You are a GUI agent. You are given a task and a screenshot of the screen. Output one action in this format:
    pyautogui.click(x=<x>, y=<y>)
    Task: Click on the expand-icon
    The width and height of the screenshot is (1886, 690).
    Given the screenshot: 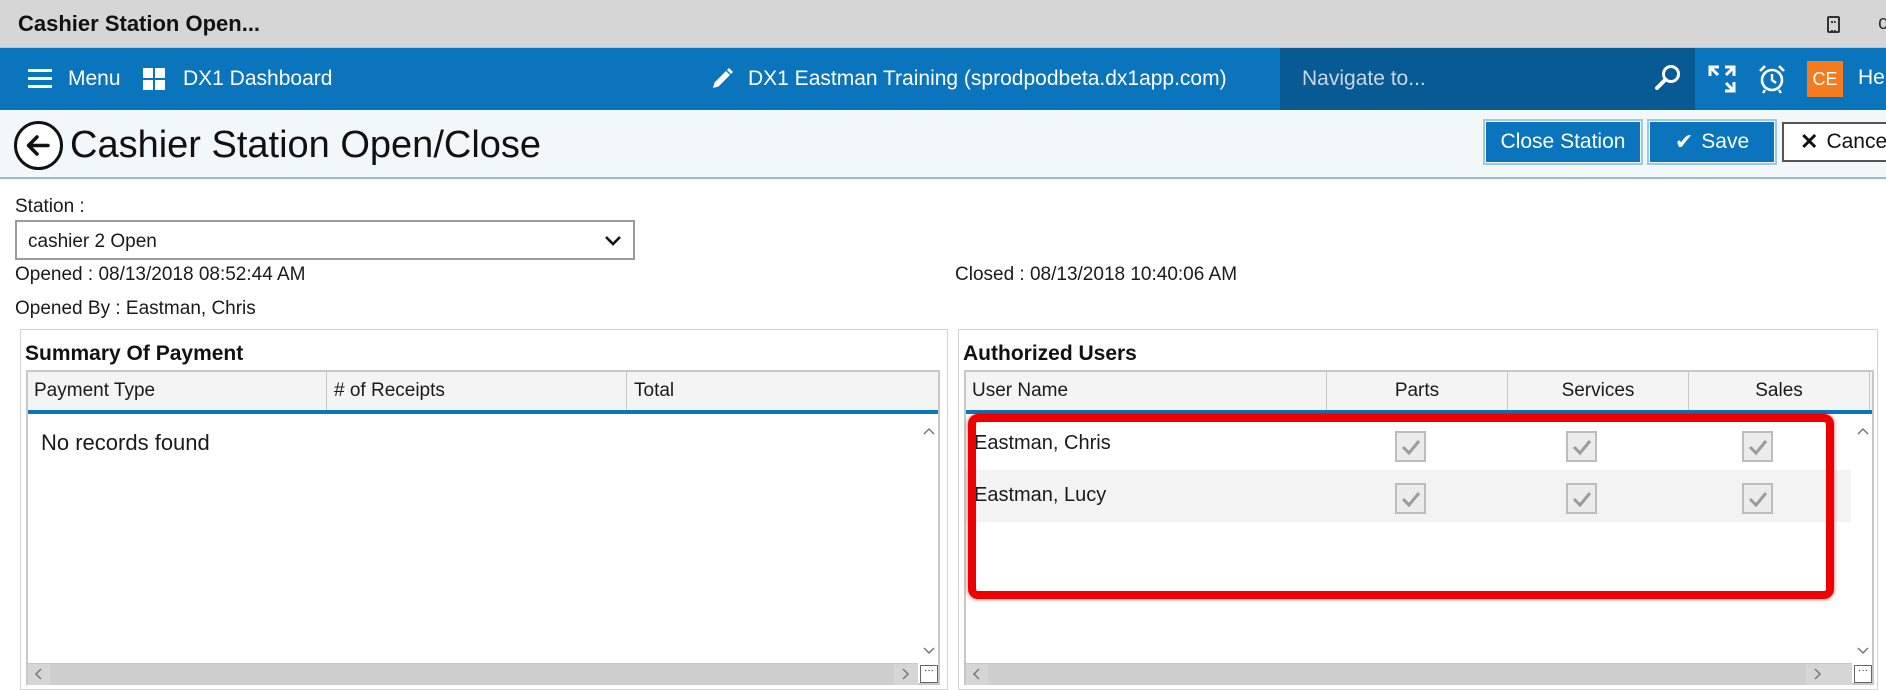 What is the action you would take?
    pyautogui.click(x=1722, y=79)
    